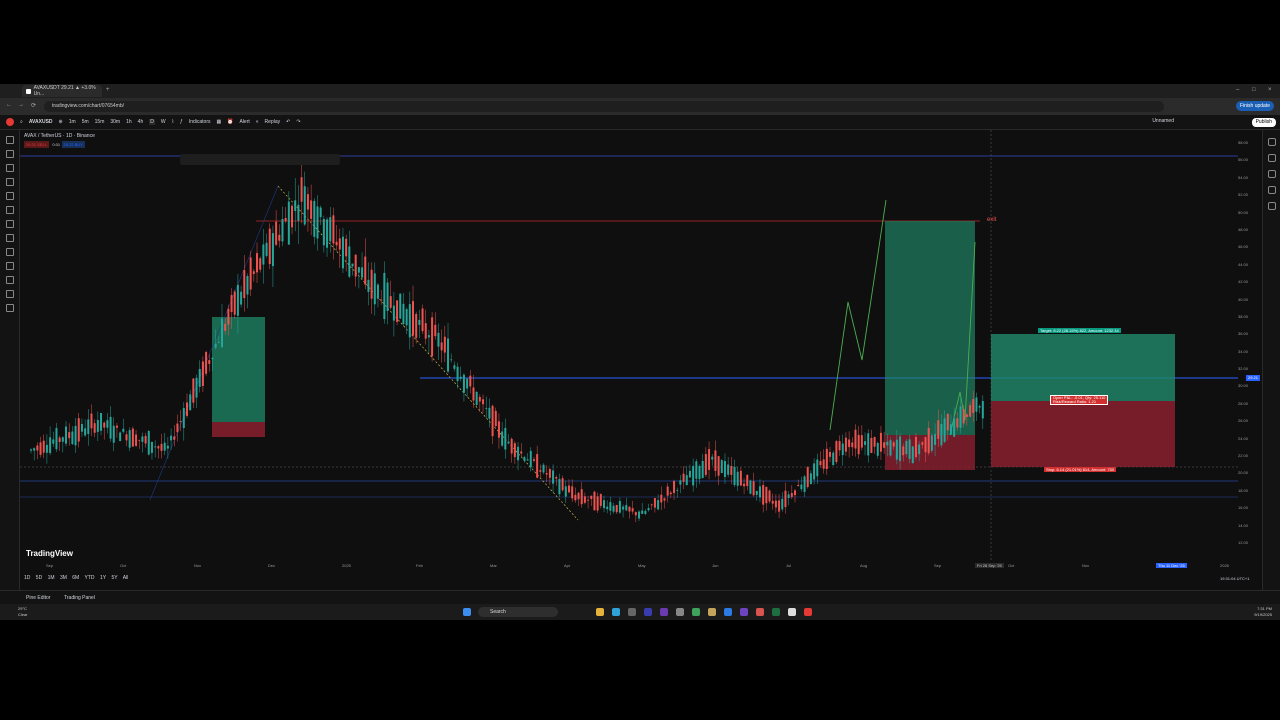 The width and height of the screenshot is (1280, 720). I want to click on indicators-icon: ƒ, so click(181, 122).